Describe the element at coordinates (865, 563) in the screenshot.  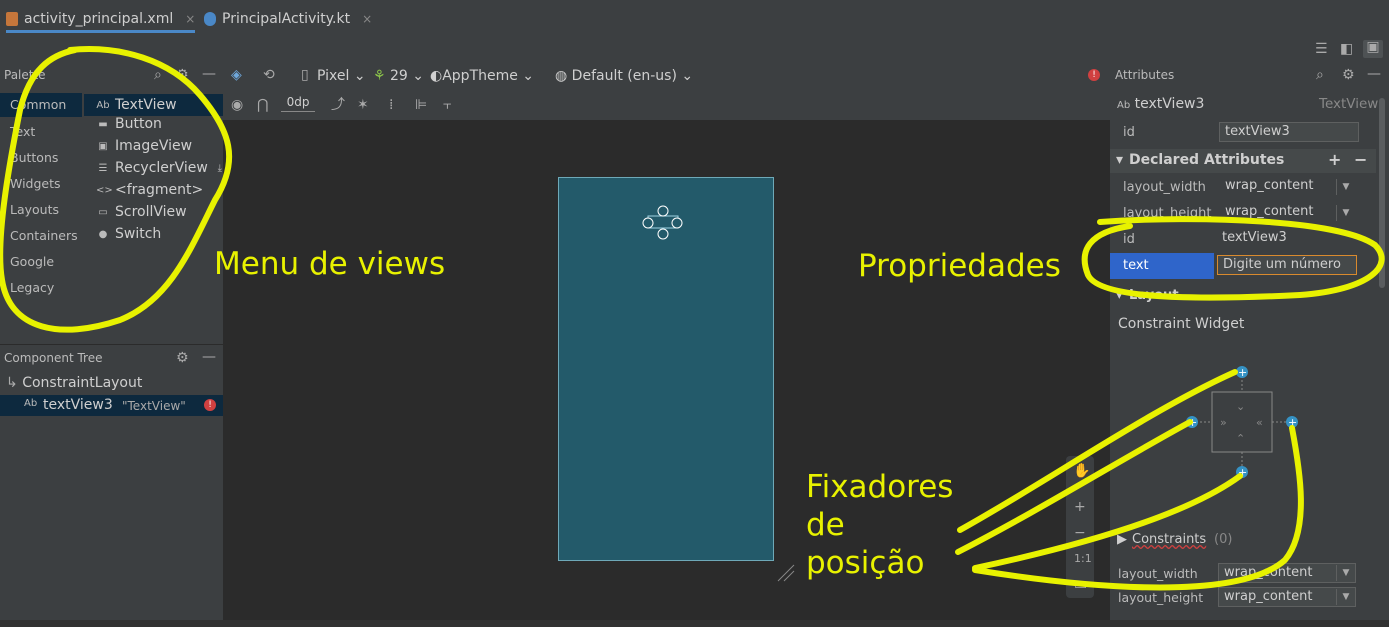
I see `annotation-posicao: posição` at that location.